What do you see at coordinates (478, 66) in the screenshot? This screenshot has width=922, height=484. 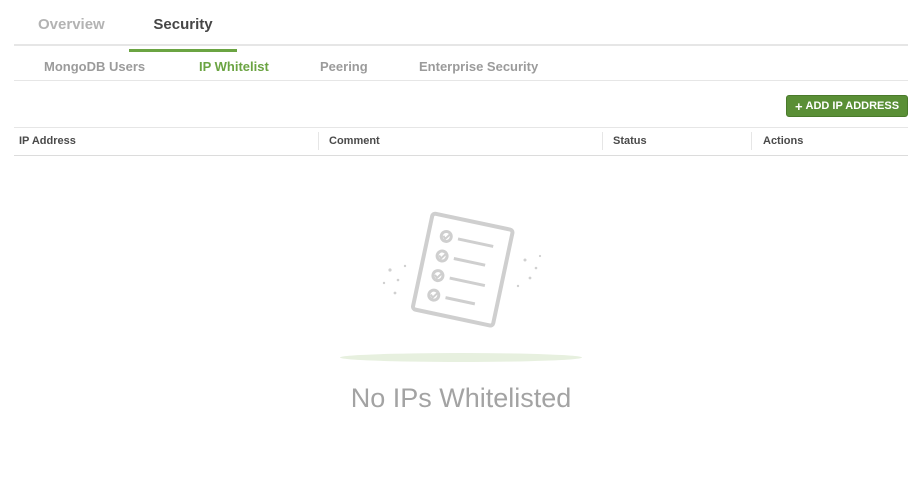 I see `subtab-enterprise-security: Enterprise Security` at bounding box center [478, 66].